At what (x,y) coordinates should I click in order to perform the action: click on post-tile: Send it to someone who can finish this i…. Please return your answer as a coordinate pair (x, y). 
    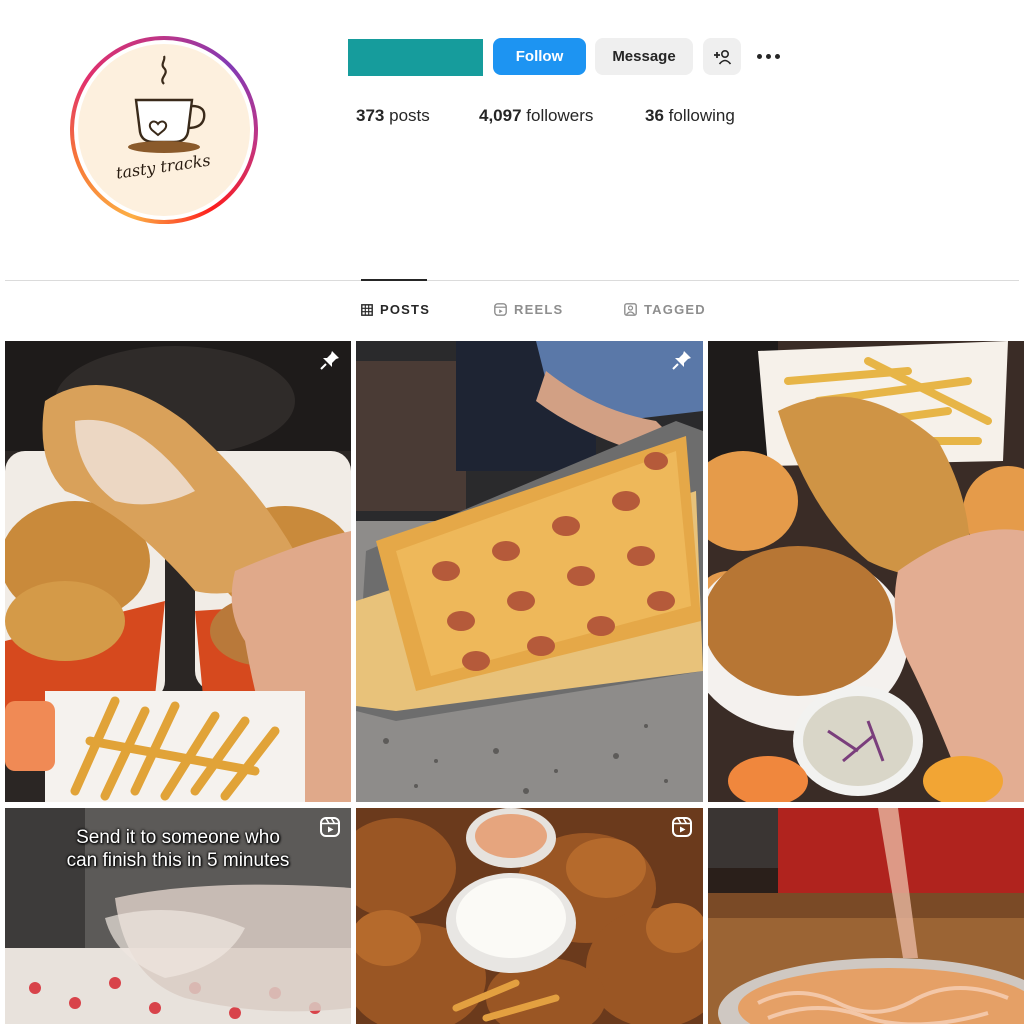
    Looking at the image, I should click on (178, 916).